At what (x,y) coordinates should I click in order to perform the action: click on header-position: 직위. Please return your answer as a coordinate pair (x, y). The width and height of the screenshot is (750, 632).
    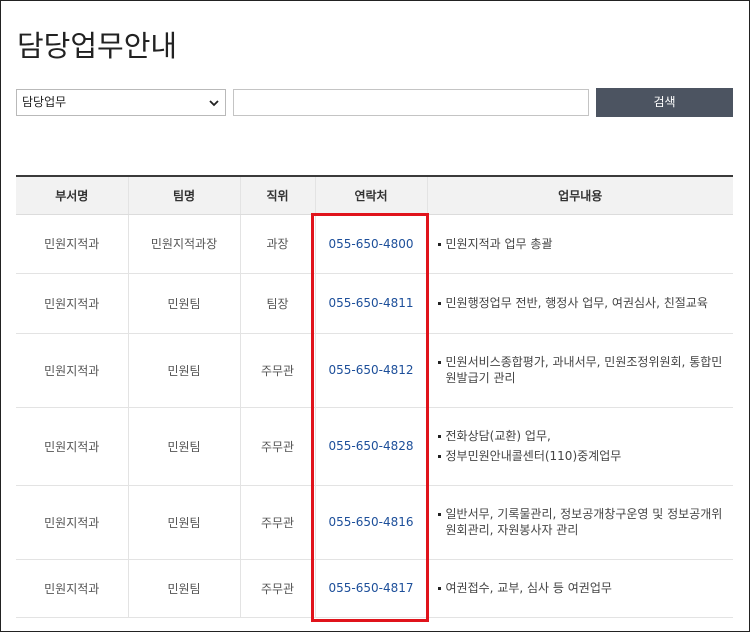
    Looking at the image, I should click on (278, 195).